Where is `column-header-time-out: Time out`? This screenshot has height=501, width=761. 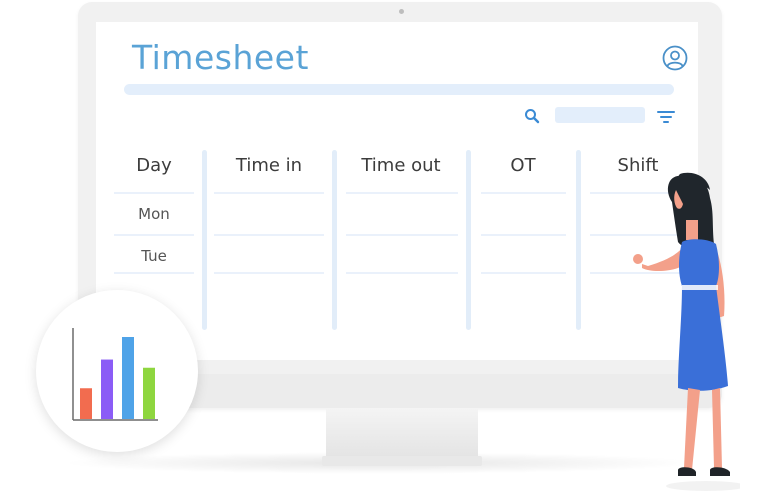 column-header-time-out: Time out is located at coordinates (401, 165).